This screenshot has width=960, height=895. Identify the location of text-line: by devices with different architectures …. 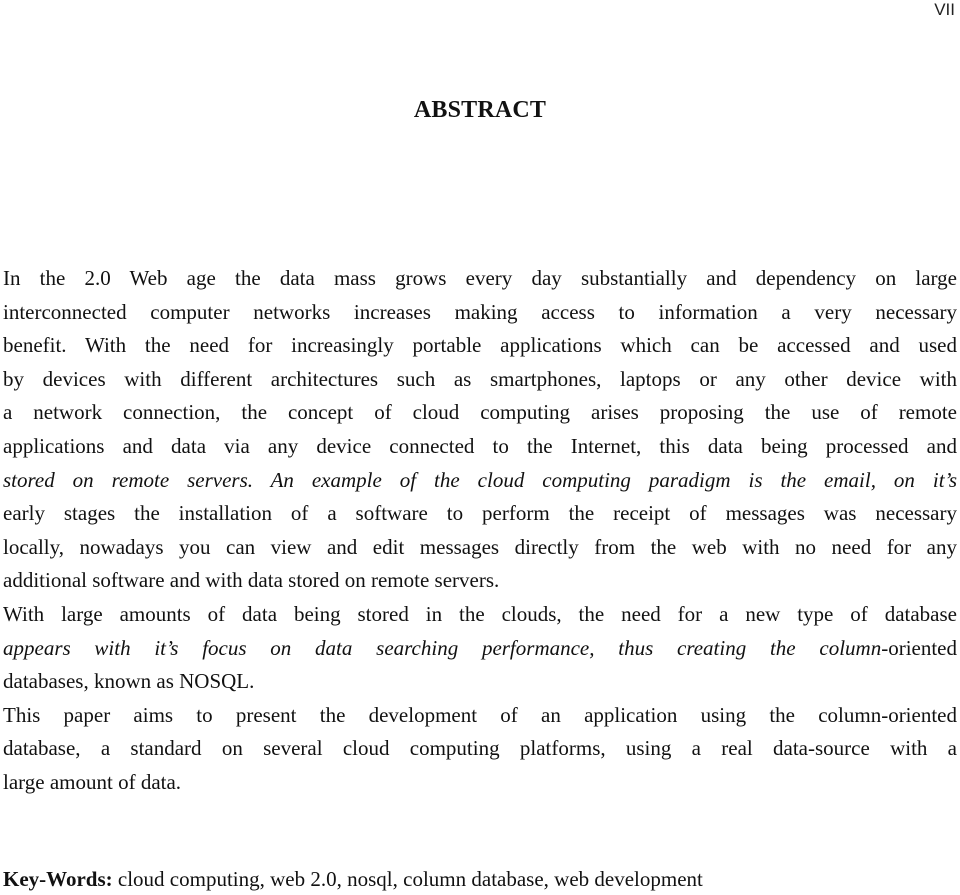
(480, 380).